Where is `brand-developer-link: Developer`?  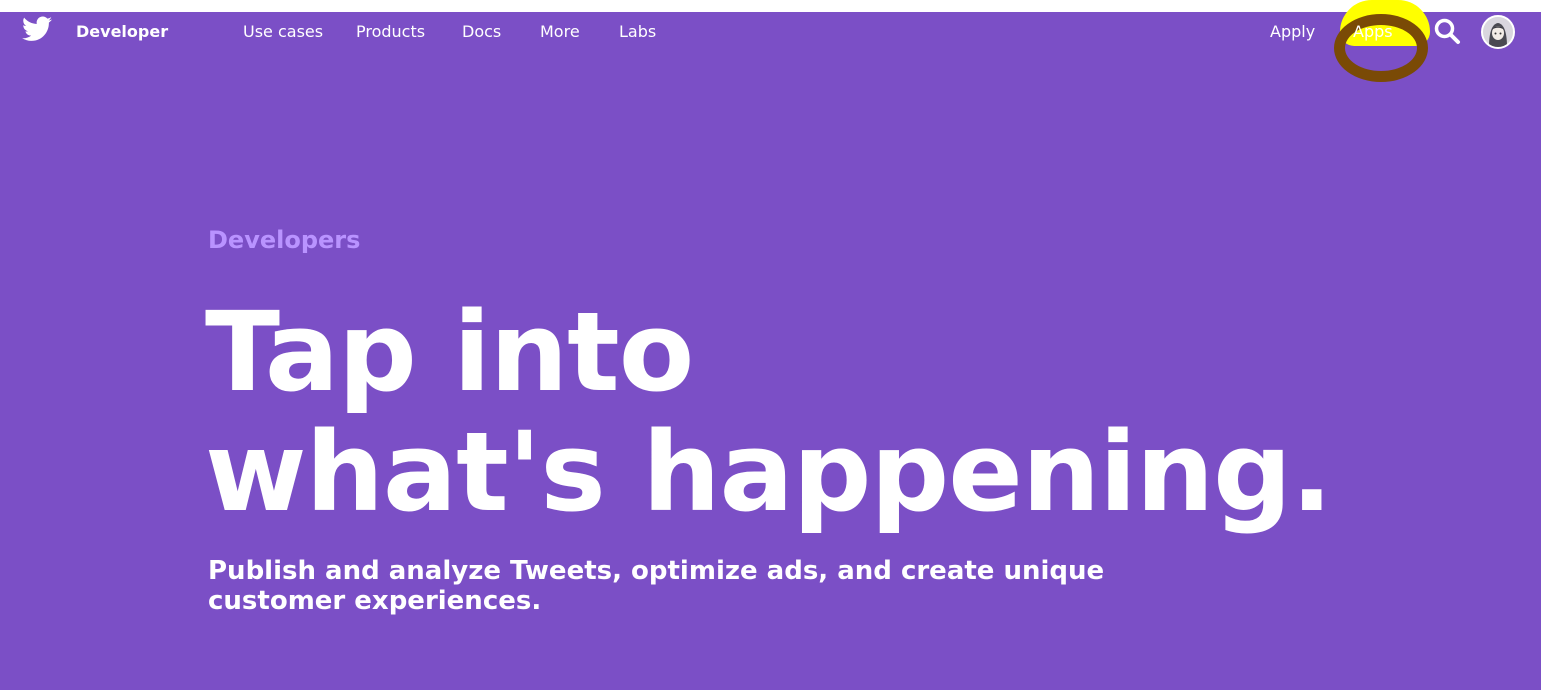
brand-developer-link: Developer is located at coordinates (122, 31).